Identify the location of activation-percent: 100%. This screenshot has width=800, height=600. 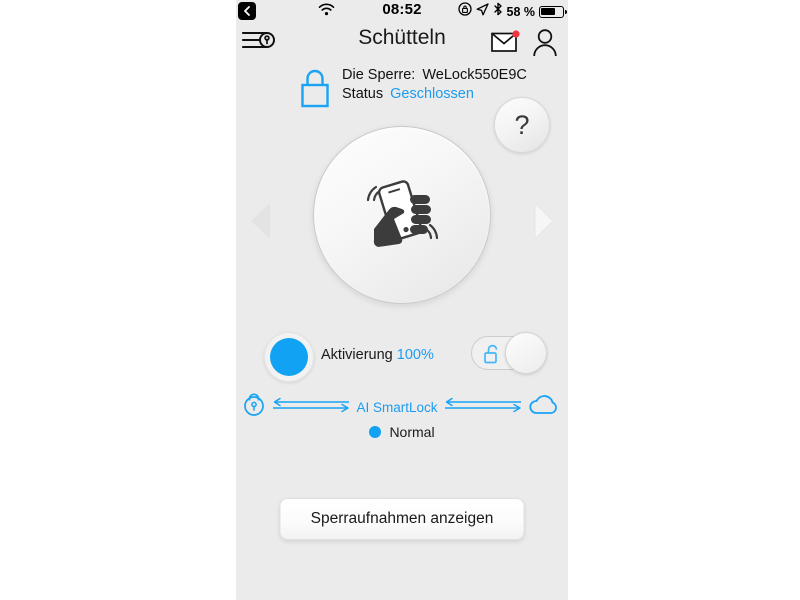
(415, 355).